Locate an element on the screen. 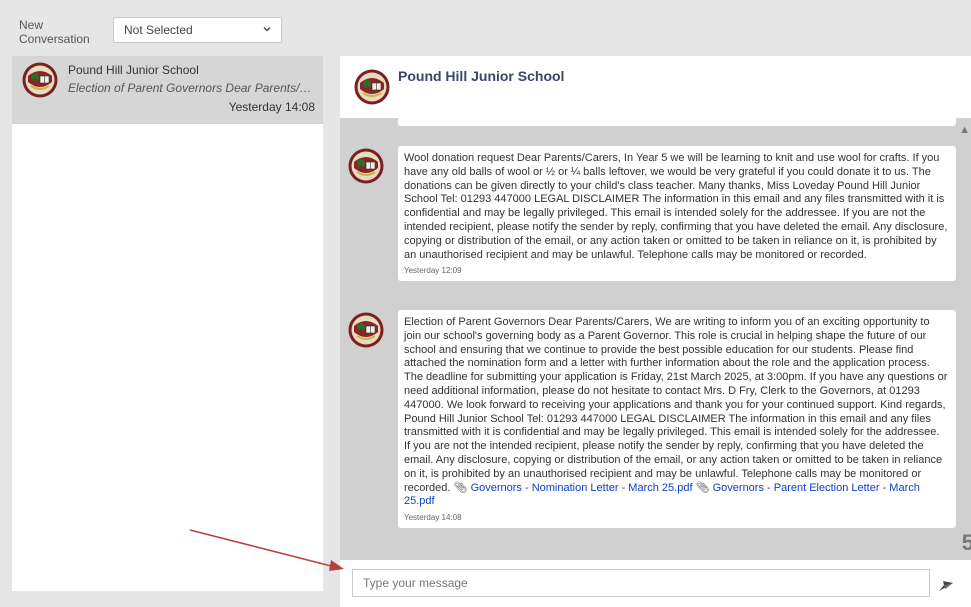  previous-message-card is located at coordinates (677, 122).